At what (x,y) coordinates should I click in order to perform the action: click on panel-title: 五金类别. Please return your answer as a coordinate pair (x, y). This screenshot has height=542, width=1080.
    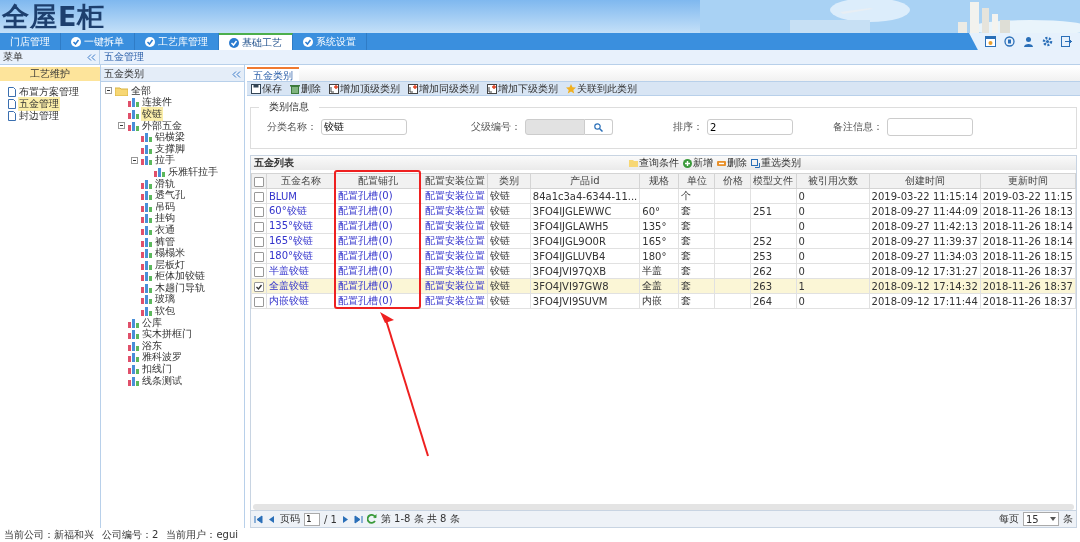
    Looking at the image, I should click on (124, 74).